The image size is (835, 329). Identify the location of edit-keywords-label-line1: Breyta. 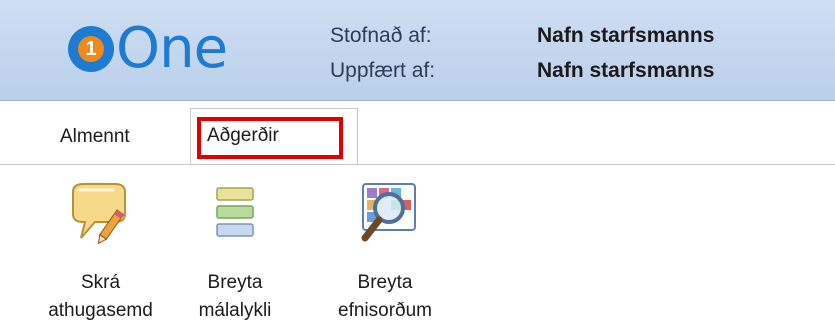
(385, 282).